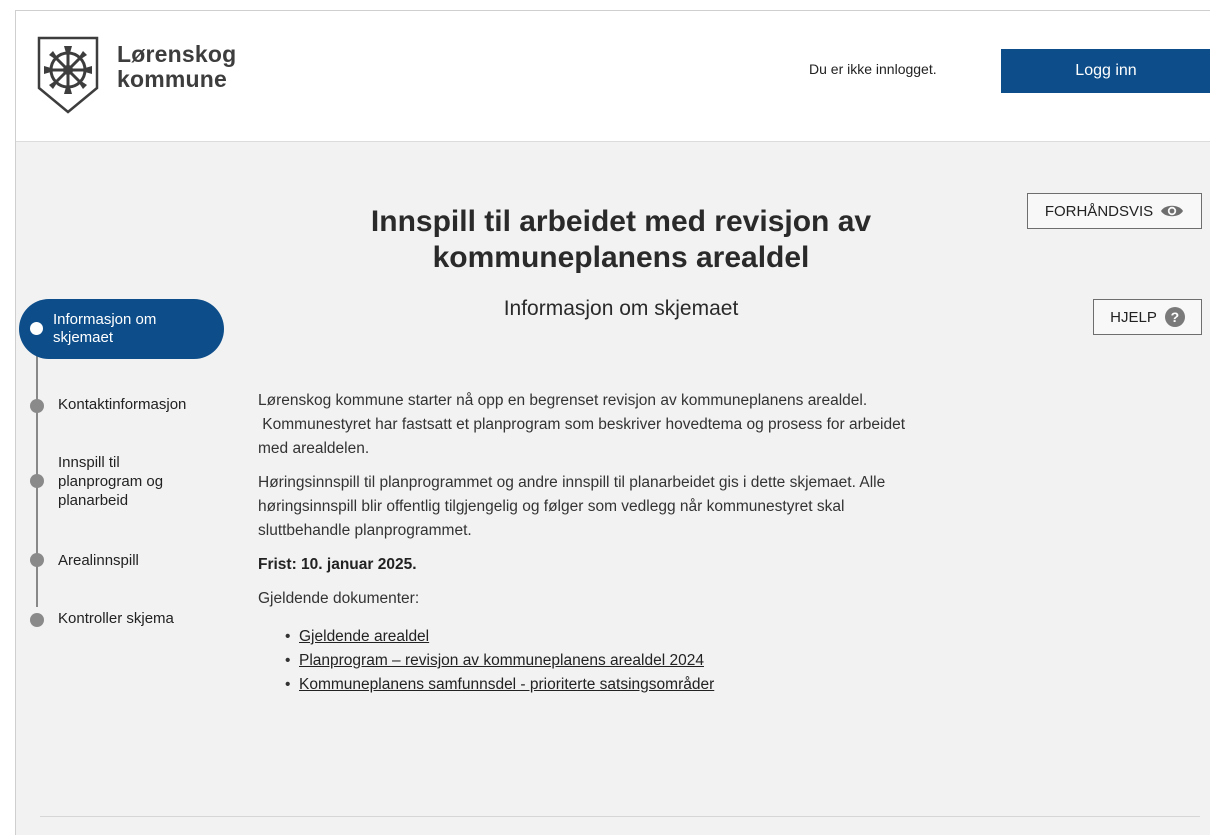 This screenshot has width=1210, height=835. I want to click on step-label-line: planarbeid, so click(93, 500).